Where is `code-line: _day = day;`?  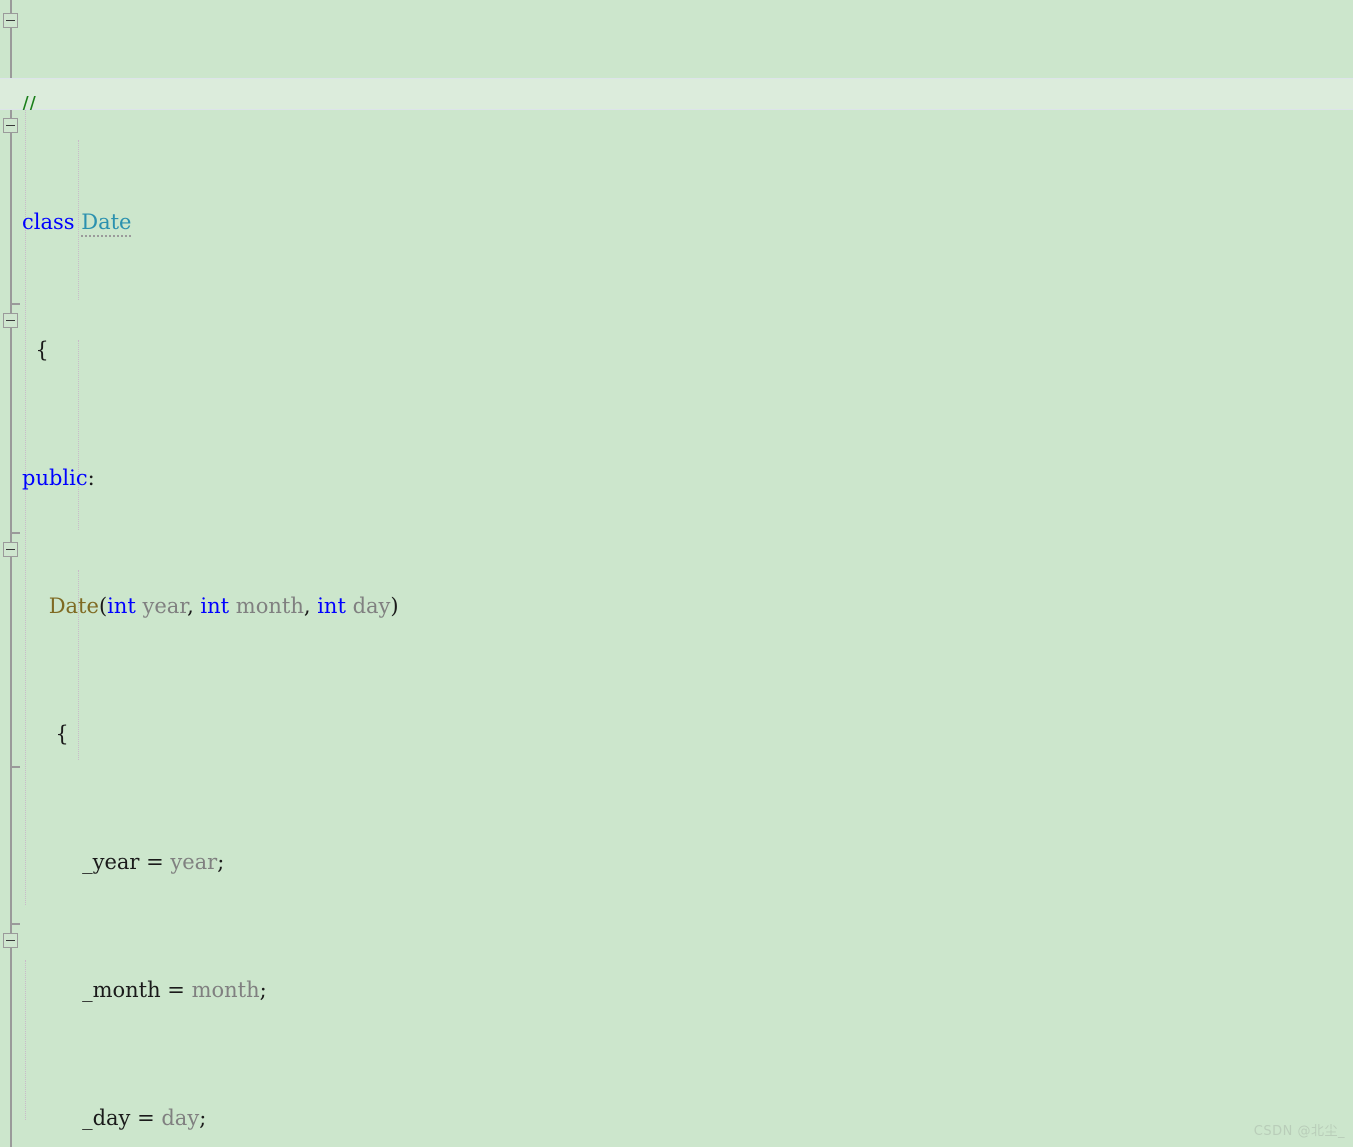
code-line: _day = day; is located at coordinates (676, 1118).